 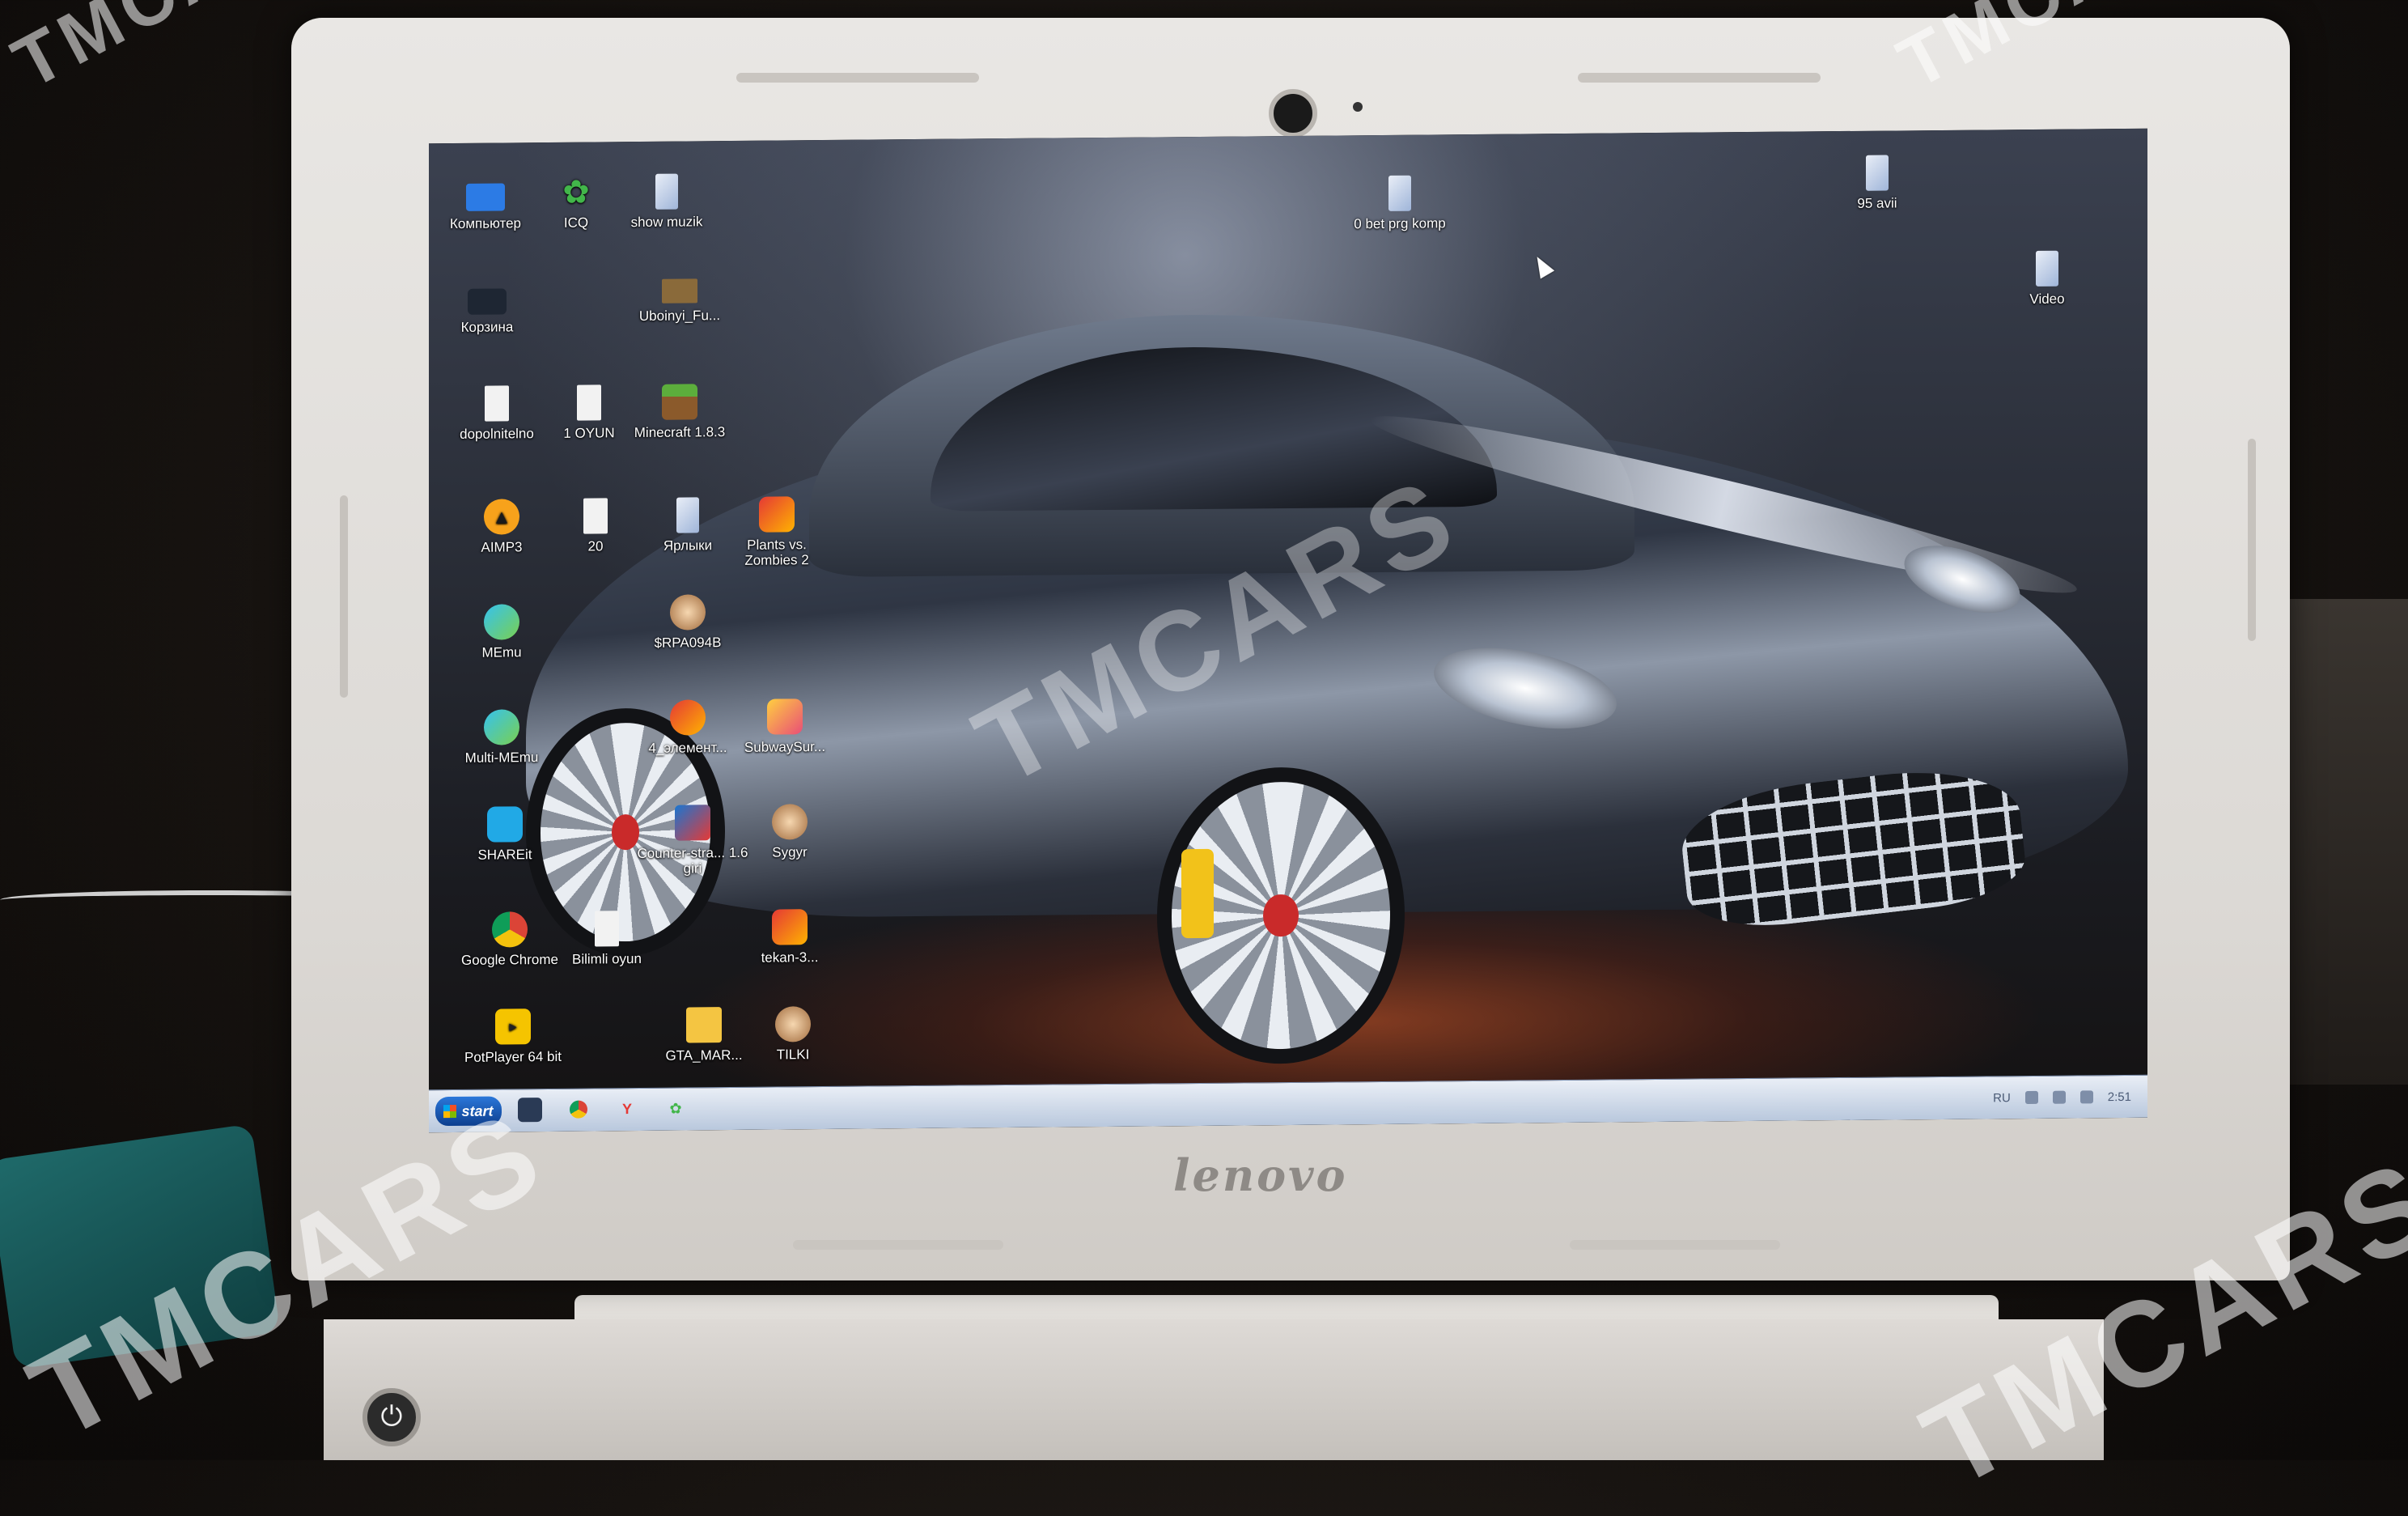 What do you see at coordinates (1197, 893) in the screenshot?
I see `car-brake-caliper` at bounding box center [1197, 893].